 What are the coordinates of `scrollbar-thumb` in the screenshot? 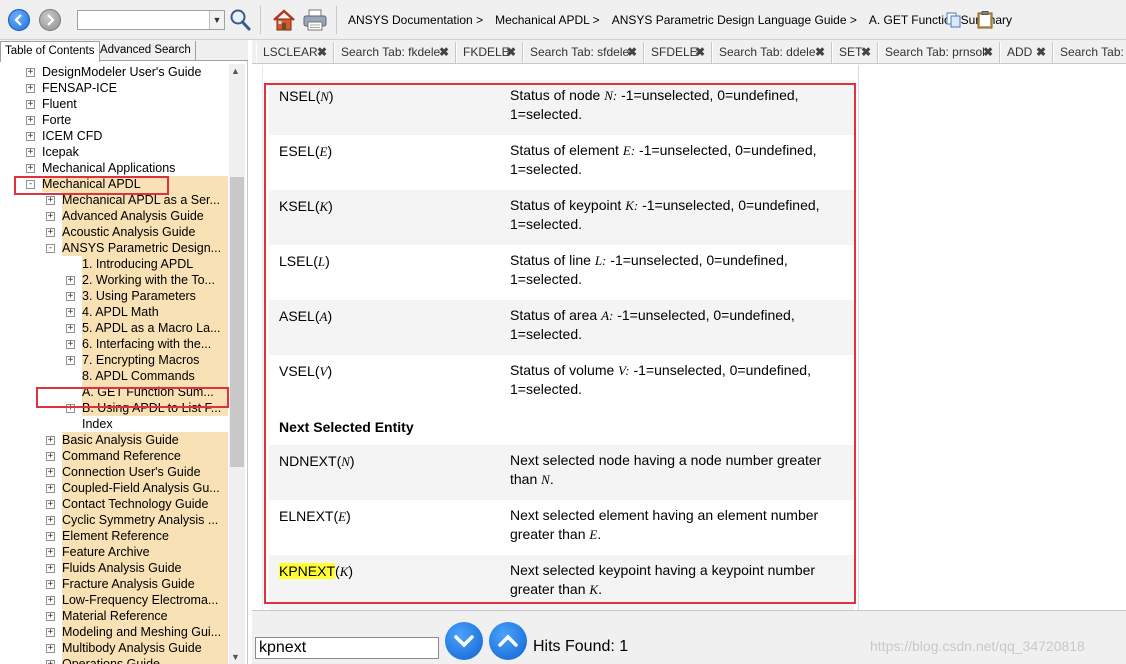 It's located at (237, 322).